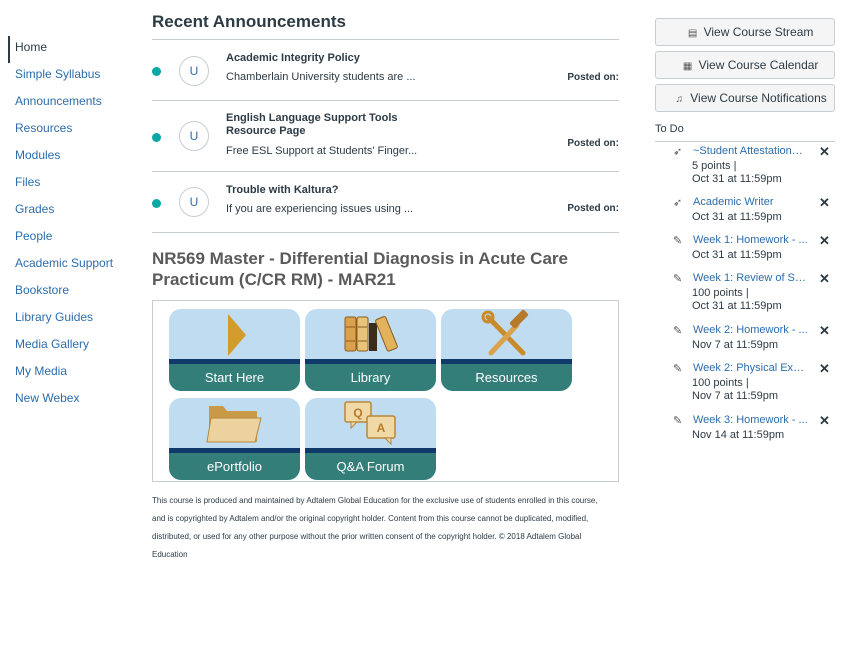  I want to click on svg-text: A, so click(381, 428).